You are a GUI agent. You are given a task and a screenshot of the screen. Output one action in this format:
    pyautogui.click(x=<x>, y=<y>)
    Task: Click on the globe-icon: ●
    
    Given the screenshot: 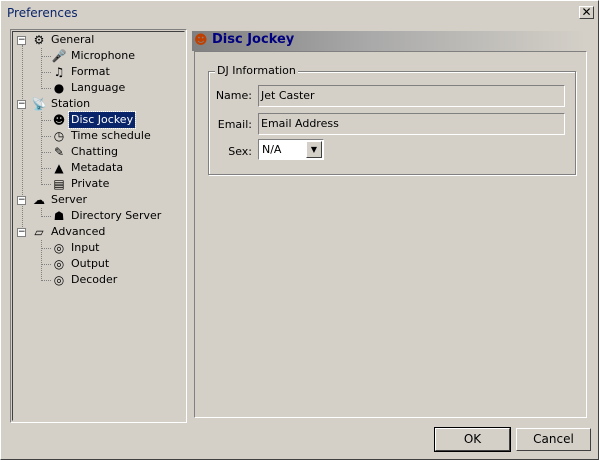 What is the action you would take?
    pyautogui.click(x=59, y=88)
    